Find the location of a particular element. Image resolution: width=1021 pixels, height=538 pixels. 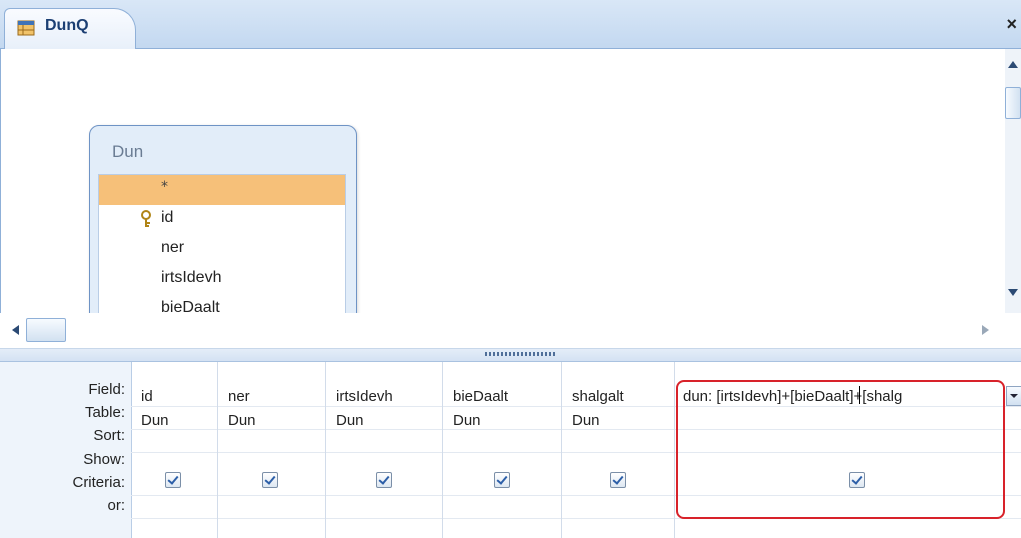

scroll-down-icon is located at coordinates (1013, 292).